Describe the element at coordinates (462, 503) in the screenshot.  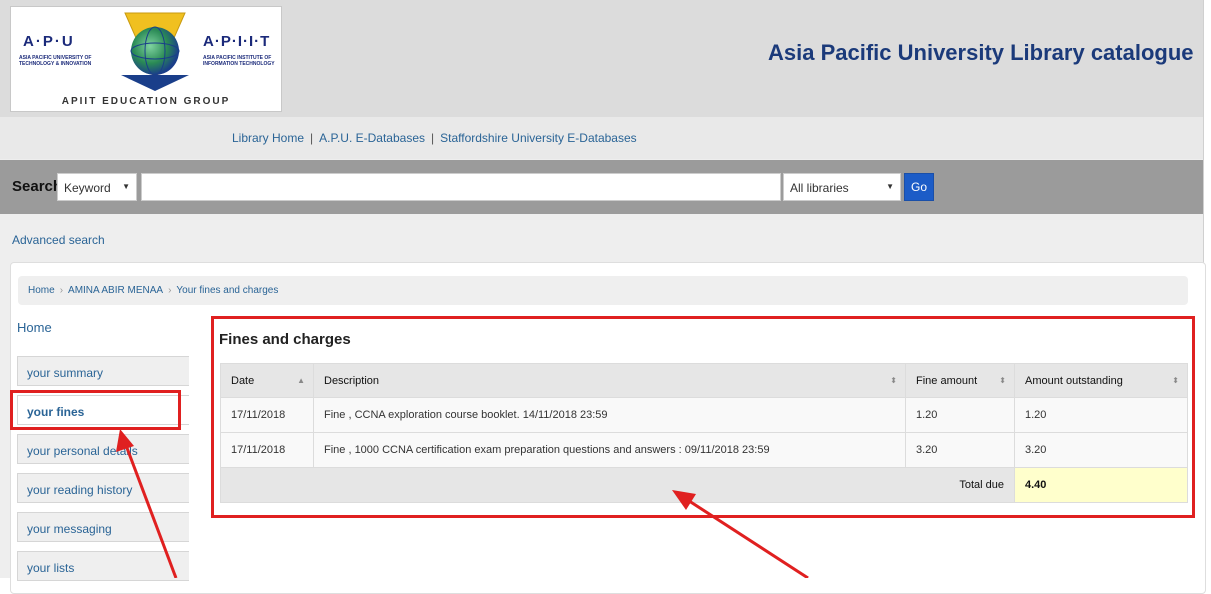
I see `annotation-arrows` at that location.